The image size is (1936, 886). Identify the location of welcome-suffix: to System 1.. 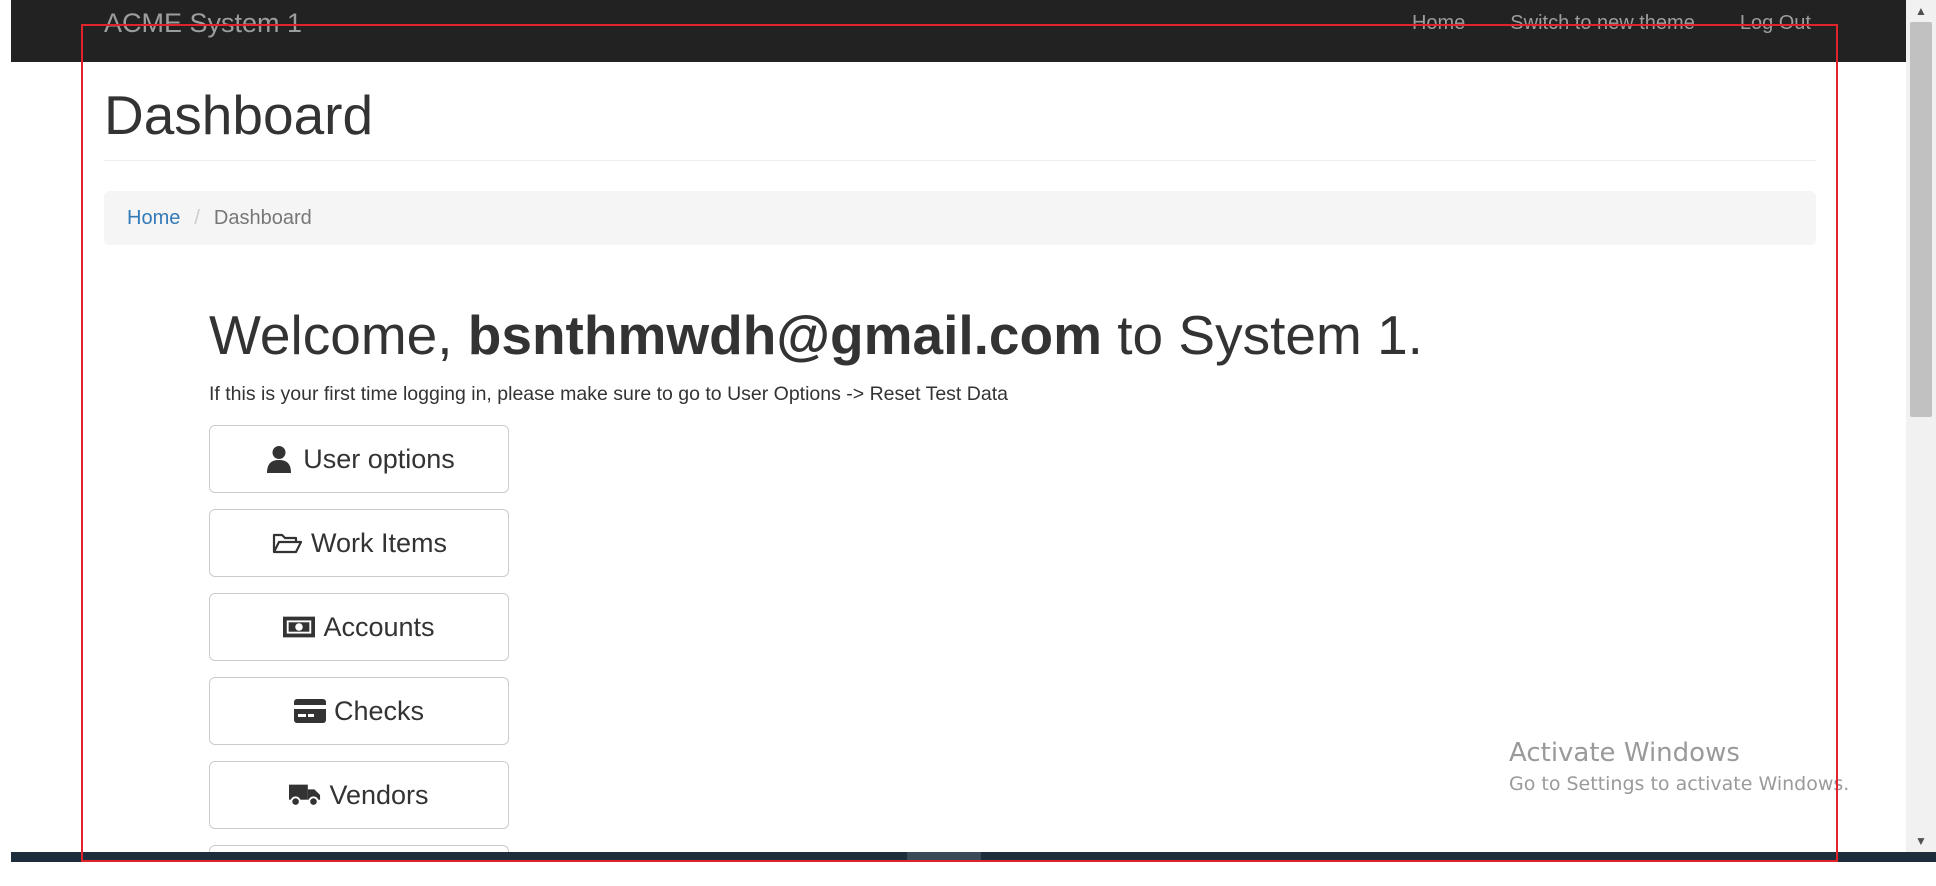
(1270, 335).